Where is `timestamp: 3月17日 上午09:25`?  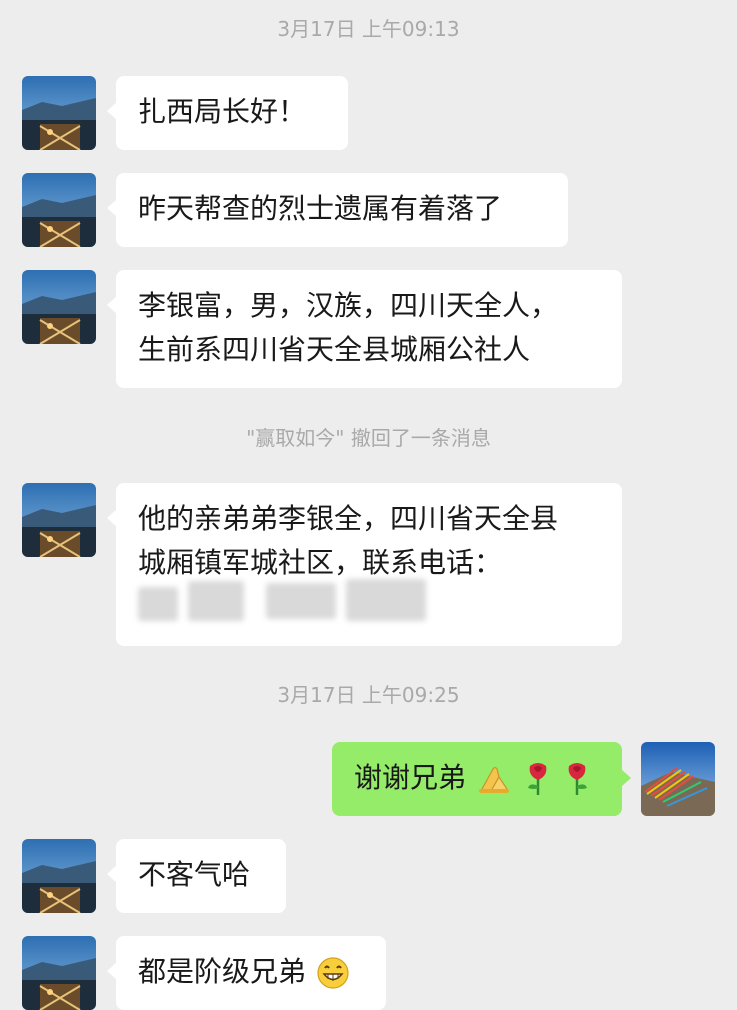
timestamp: 3月17日 上午09:25 is located at coordinates (368, 695).